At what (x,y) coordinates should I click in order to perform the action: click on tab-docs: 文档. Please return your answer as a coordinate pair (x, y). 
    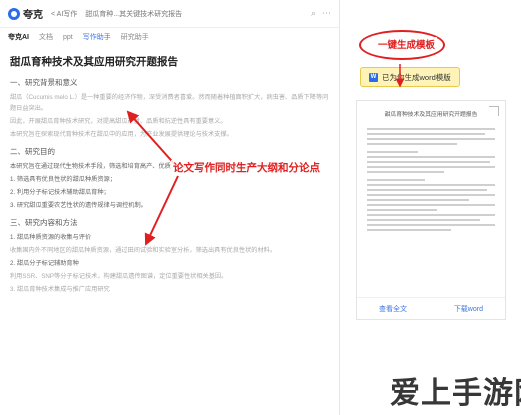
    Looking at the image, I should click on (46, 37).